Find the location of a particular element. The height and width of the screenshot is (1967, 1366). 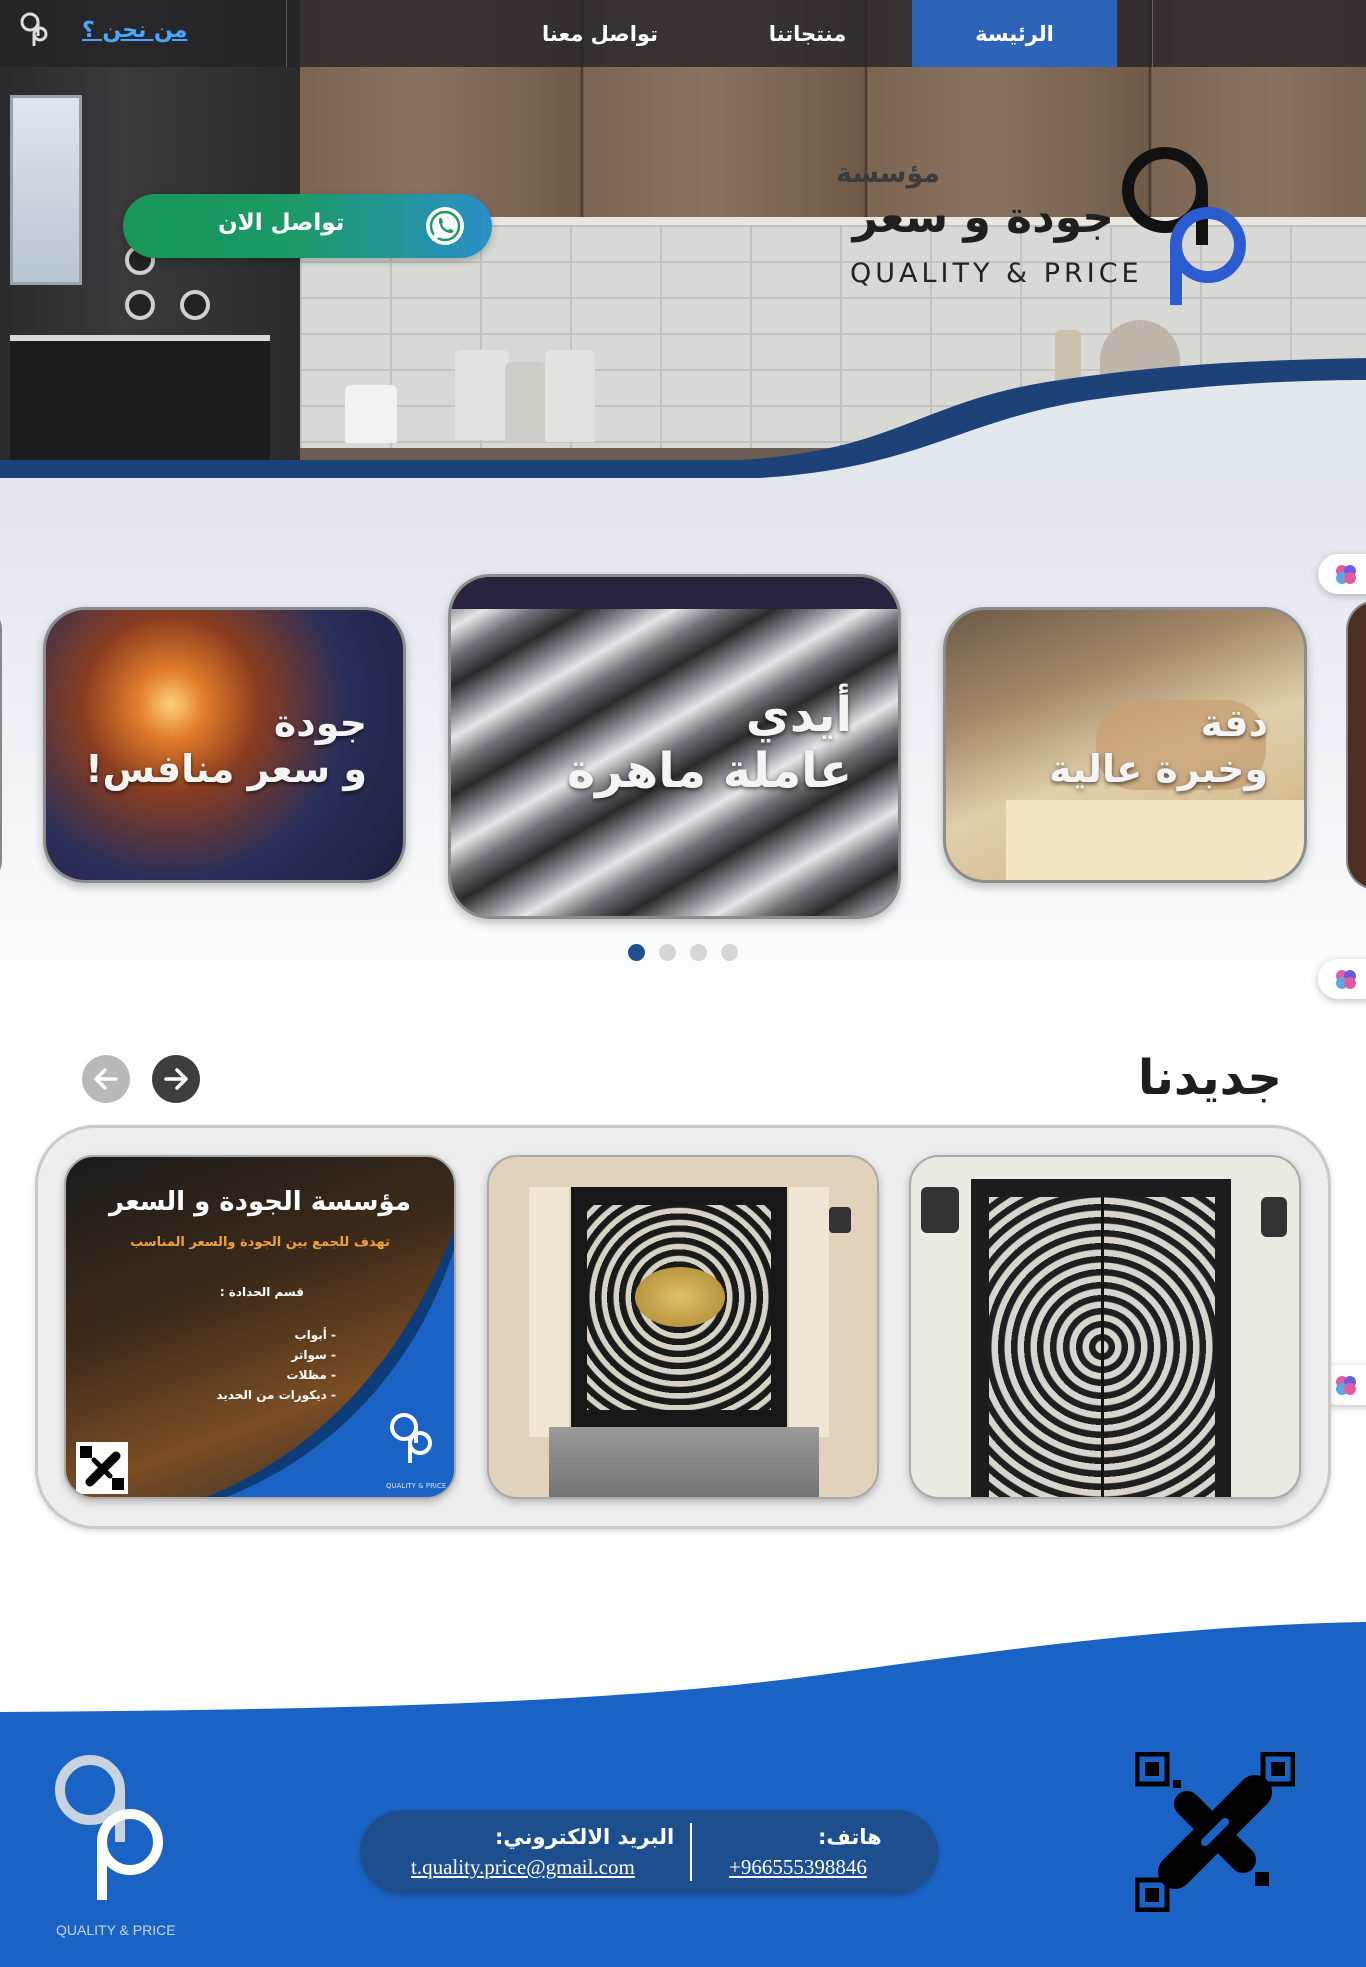

email-link: t.quality.price@gmail.com is located at coordinates (523, 1867).